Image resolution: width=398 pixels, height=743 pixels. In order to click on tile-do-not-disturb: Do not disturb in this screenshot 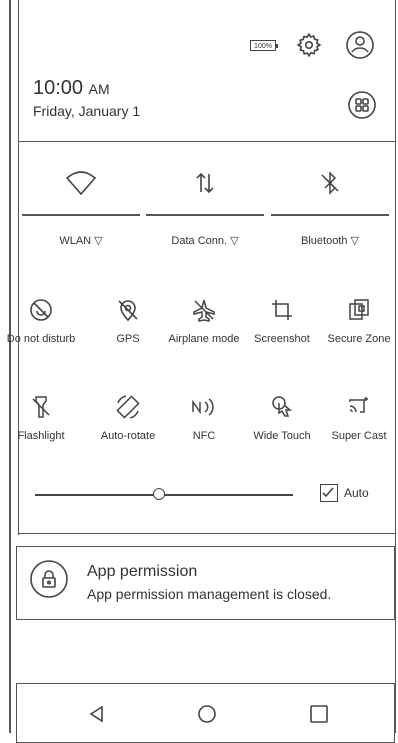, I will do `click(41, 319)`.